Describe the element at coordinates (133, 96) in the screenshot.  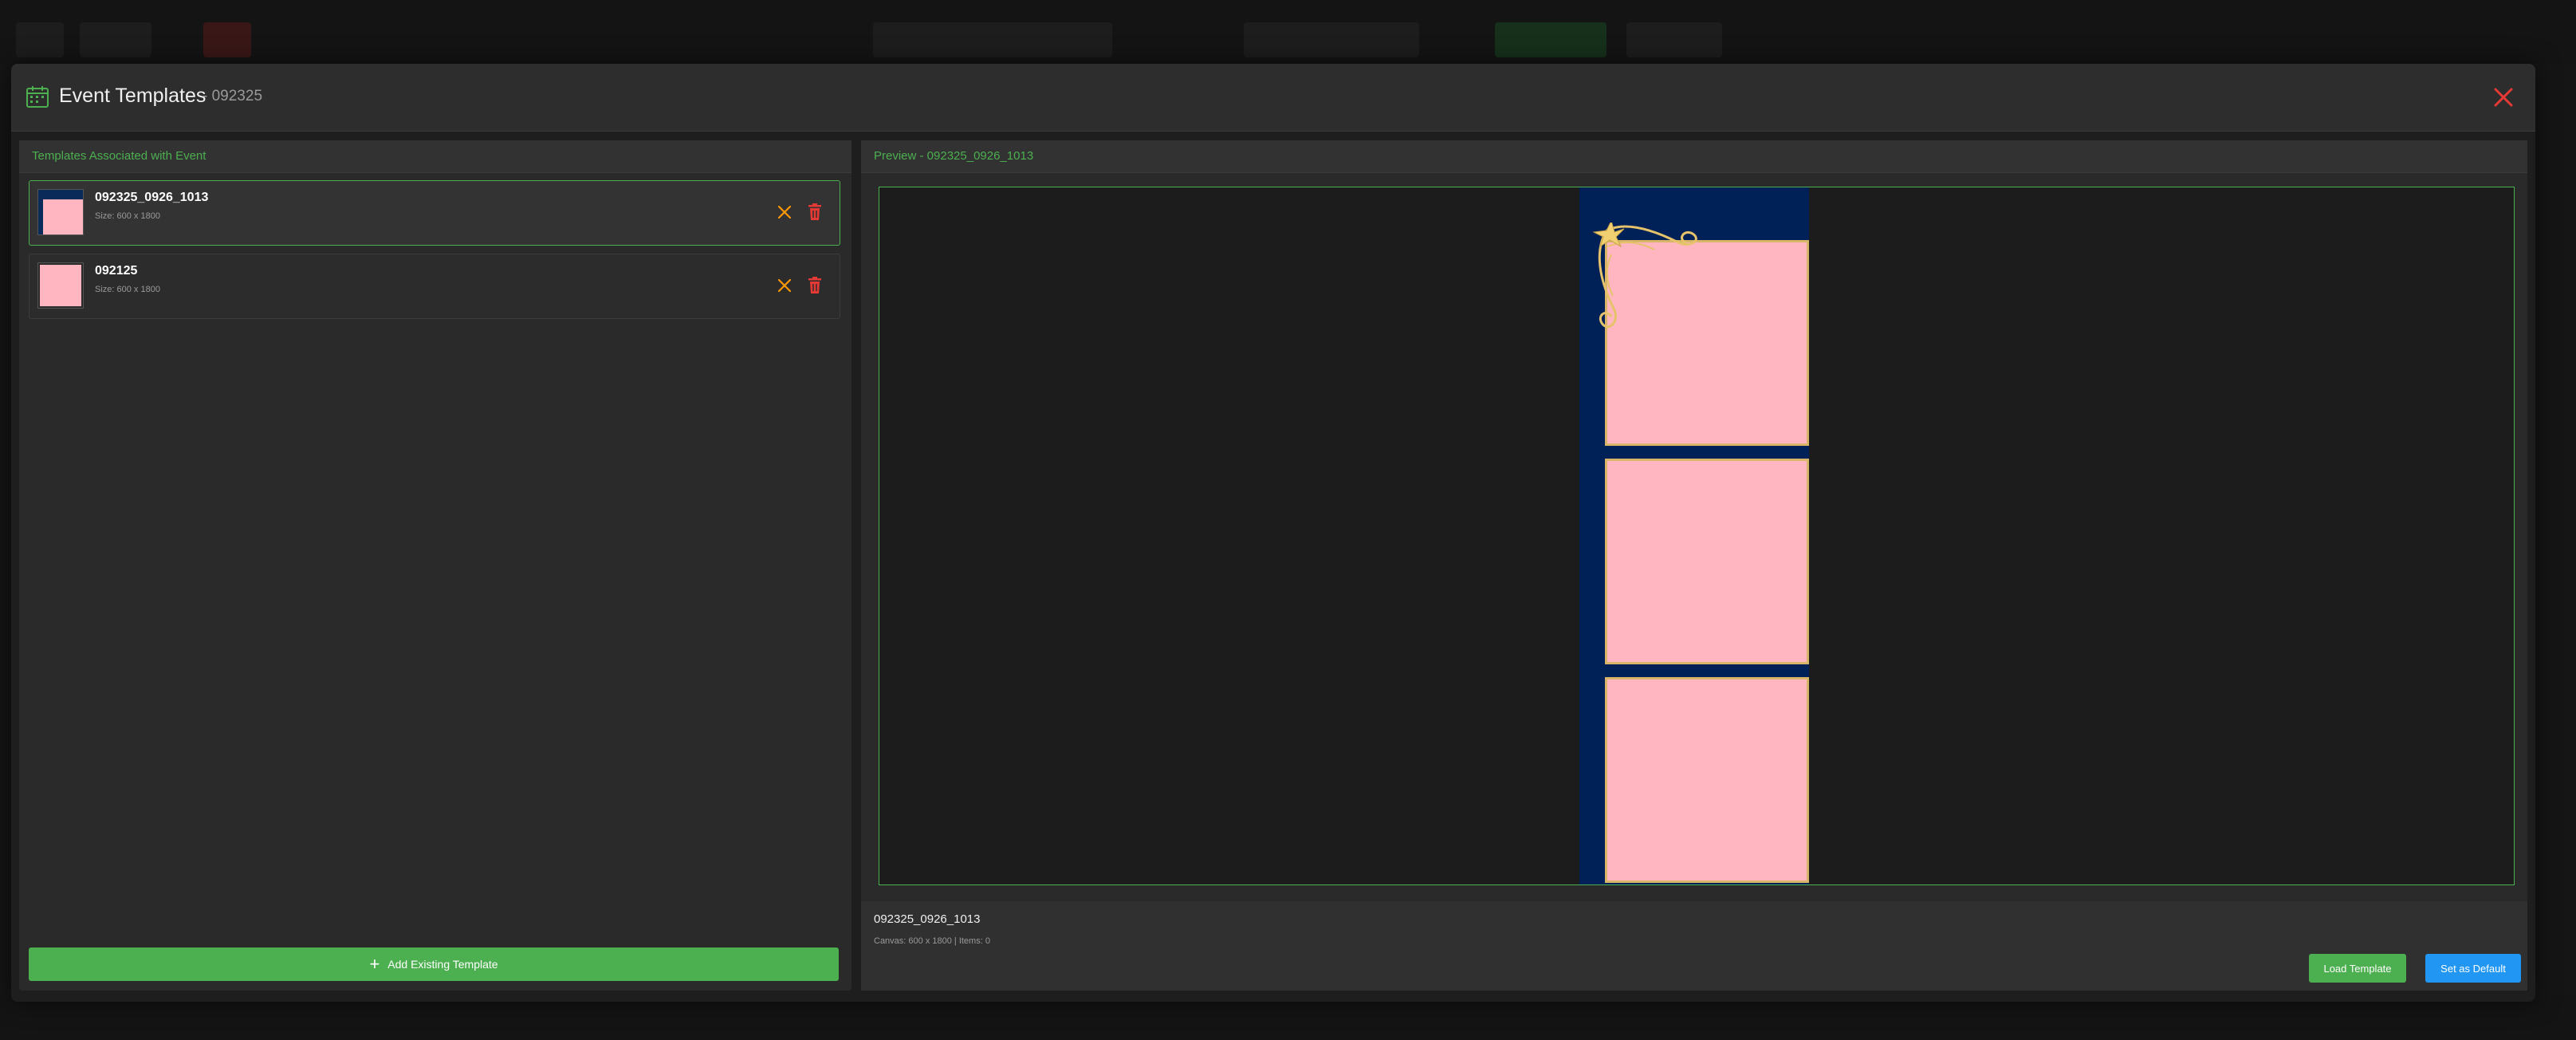
I see `modal-title: Event Templates` at that location.